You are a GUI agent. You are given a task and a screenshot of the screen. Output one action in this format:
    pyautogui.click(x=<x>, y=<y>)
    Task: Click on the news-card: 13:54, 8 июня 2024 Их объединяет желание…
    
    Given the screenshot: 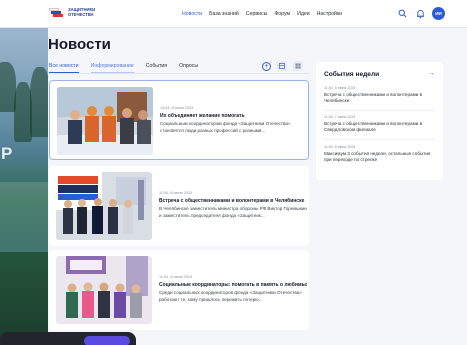 What is the action you would take?
    pyautogui.click(x=179, y=120)
    